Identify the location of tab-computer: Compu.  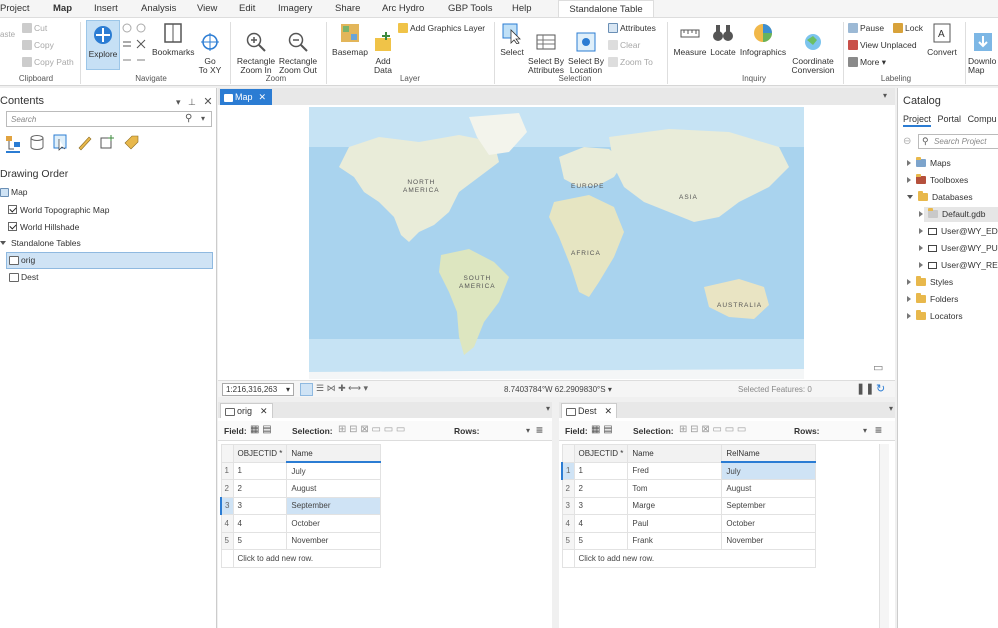
(982, 119).